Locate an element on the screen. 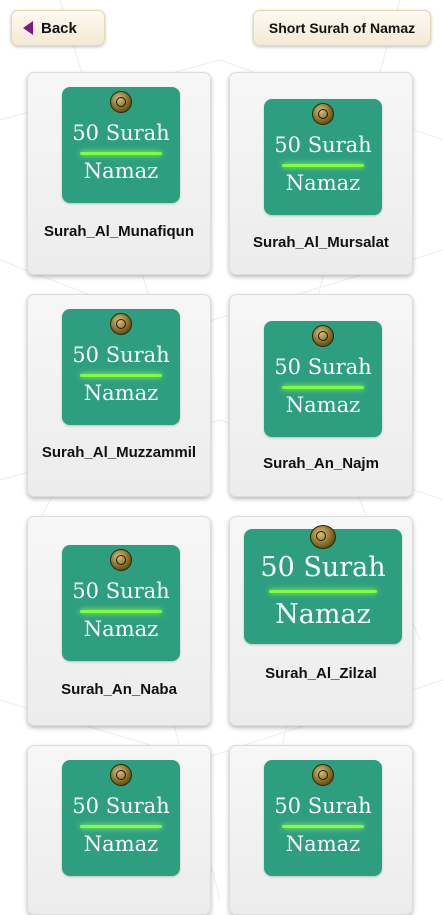 The width and height of the screenshot is (443, 915). surah-name: Surah_Al_Munafiqun is located at coordinates (118, 231).